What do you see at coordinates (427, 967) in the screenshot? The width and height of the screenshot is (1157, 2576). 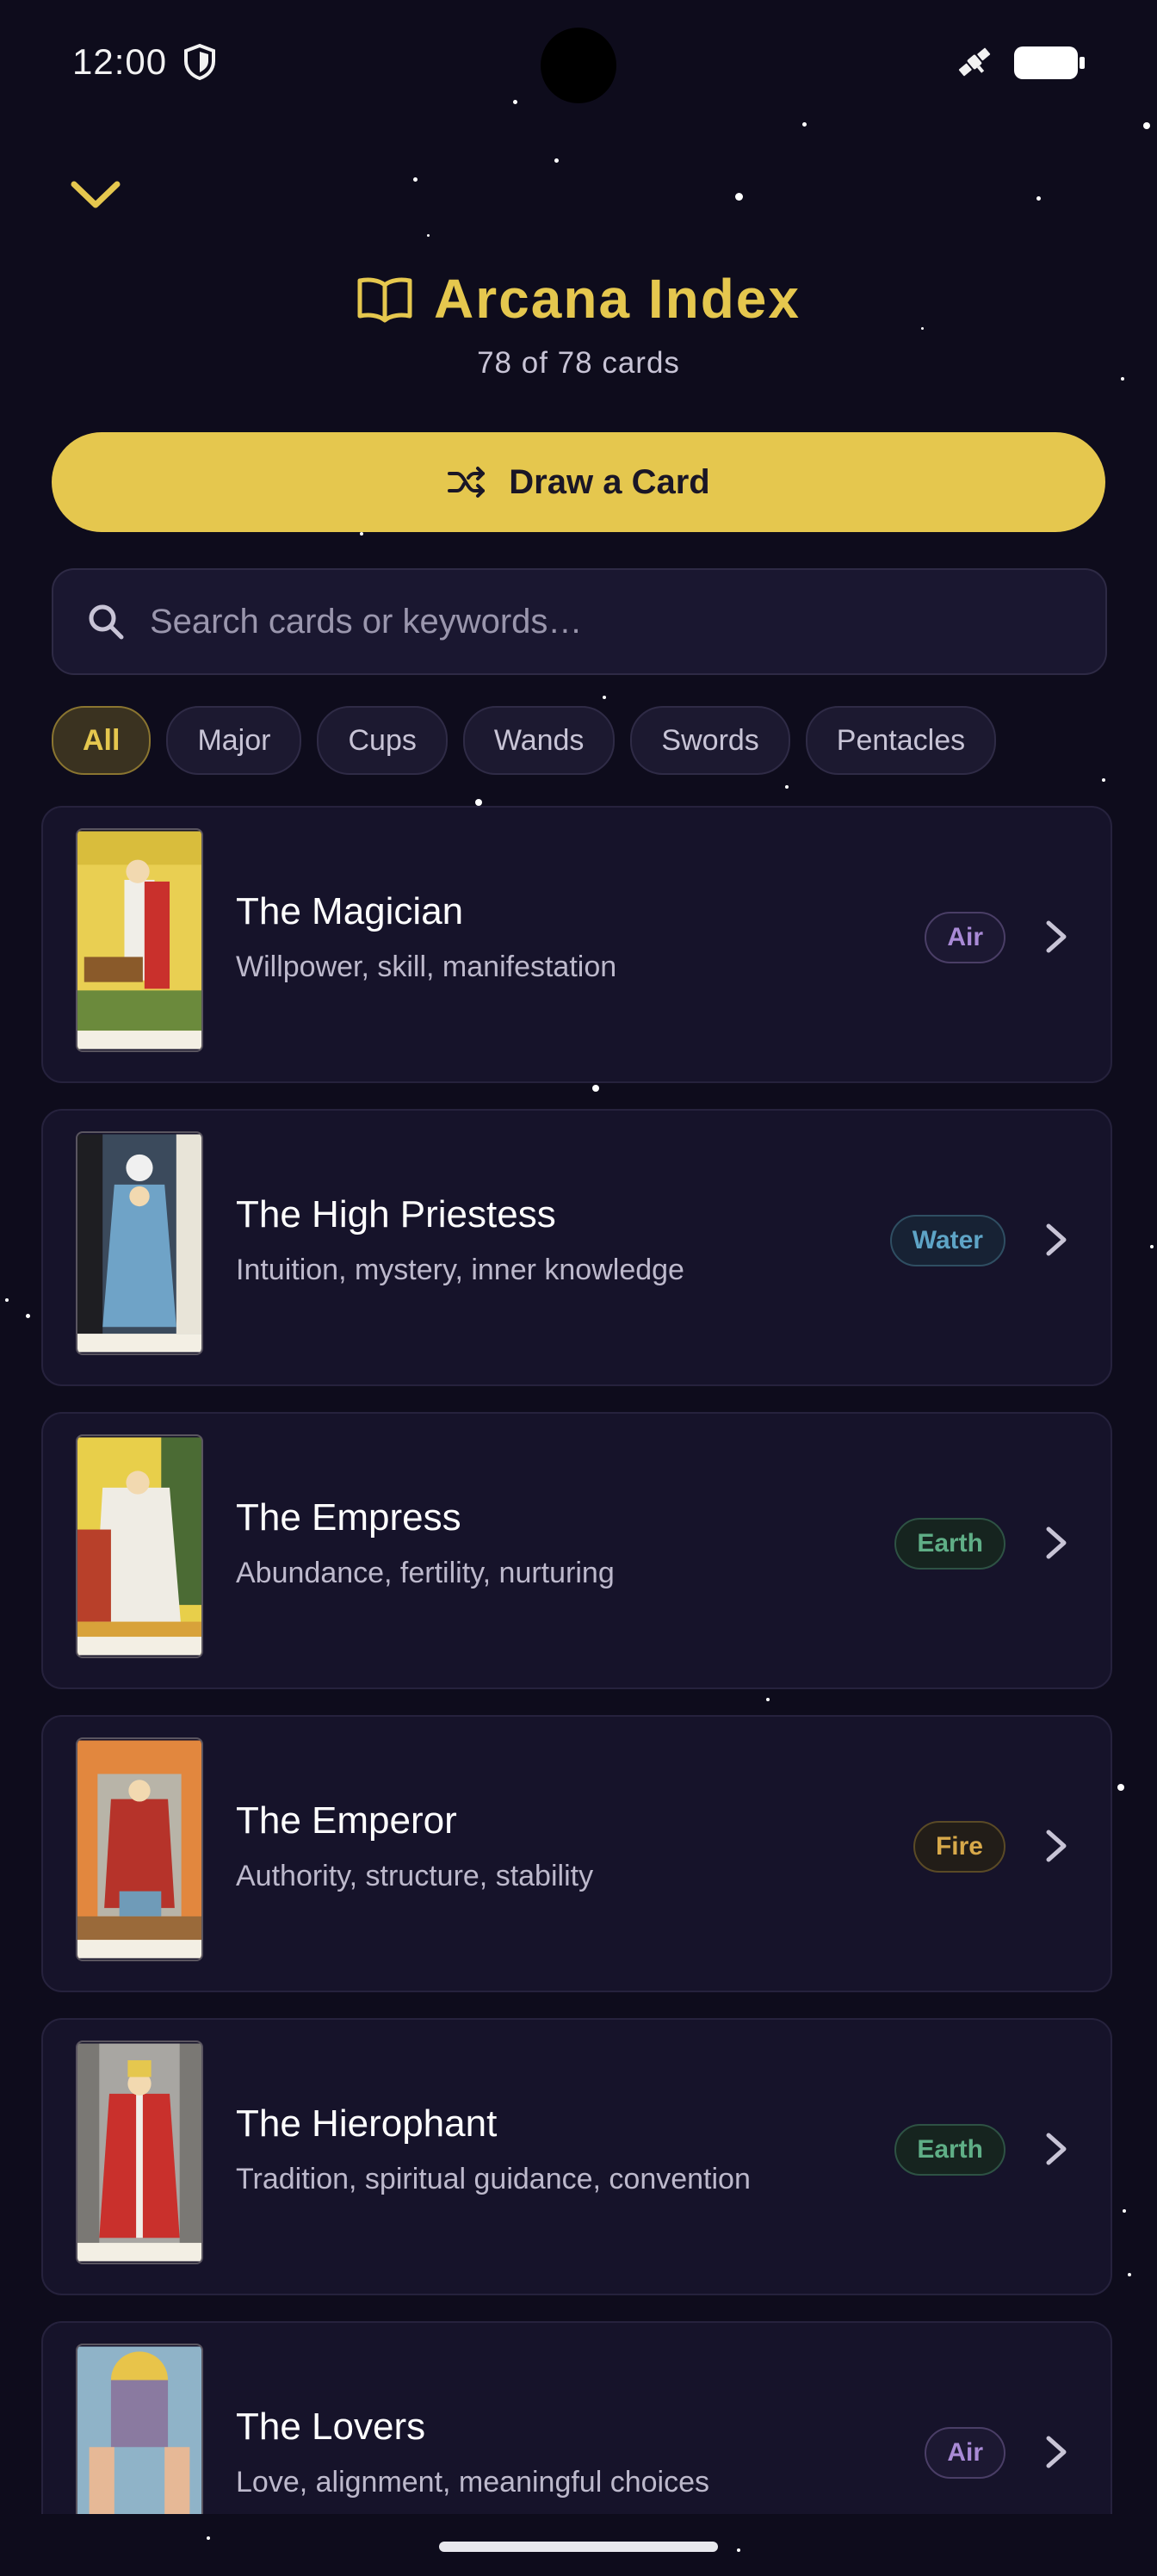 I see `card-keywords: Willpower, skill, manifestation` at bounding box center [427, 967].